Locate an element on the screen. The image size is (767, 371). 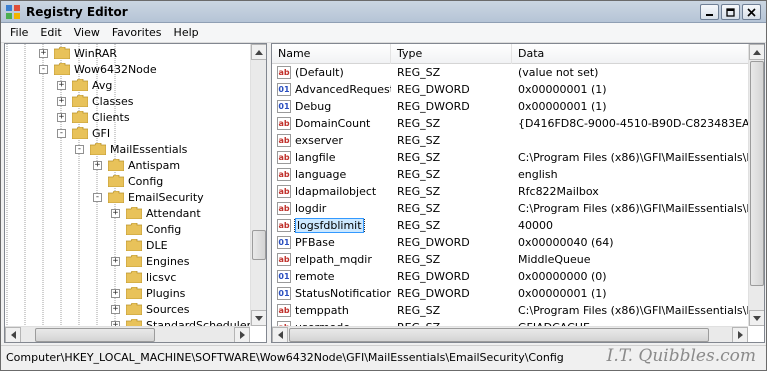
close-button is located at coordinates (751, 12).